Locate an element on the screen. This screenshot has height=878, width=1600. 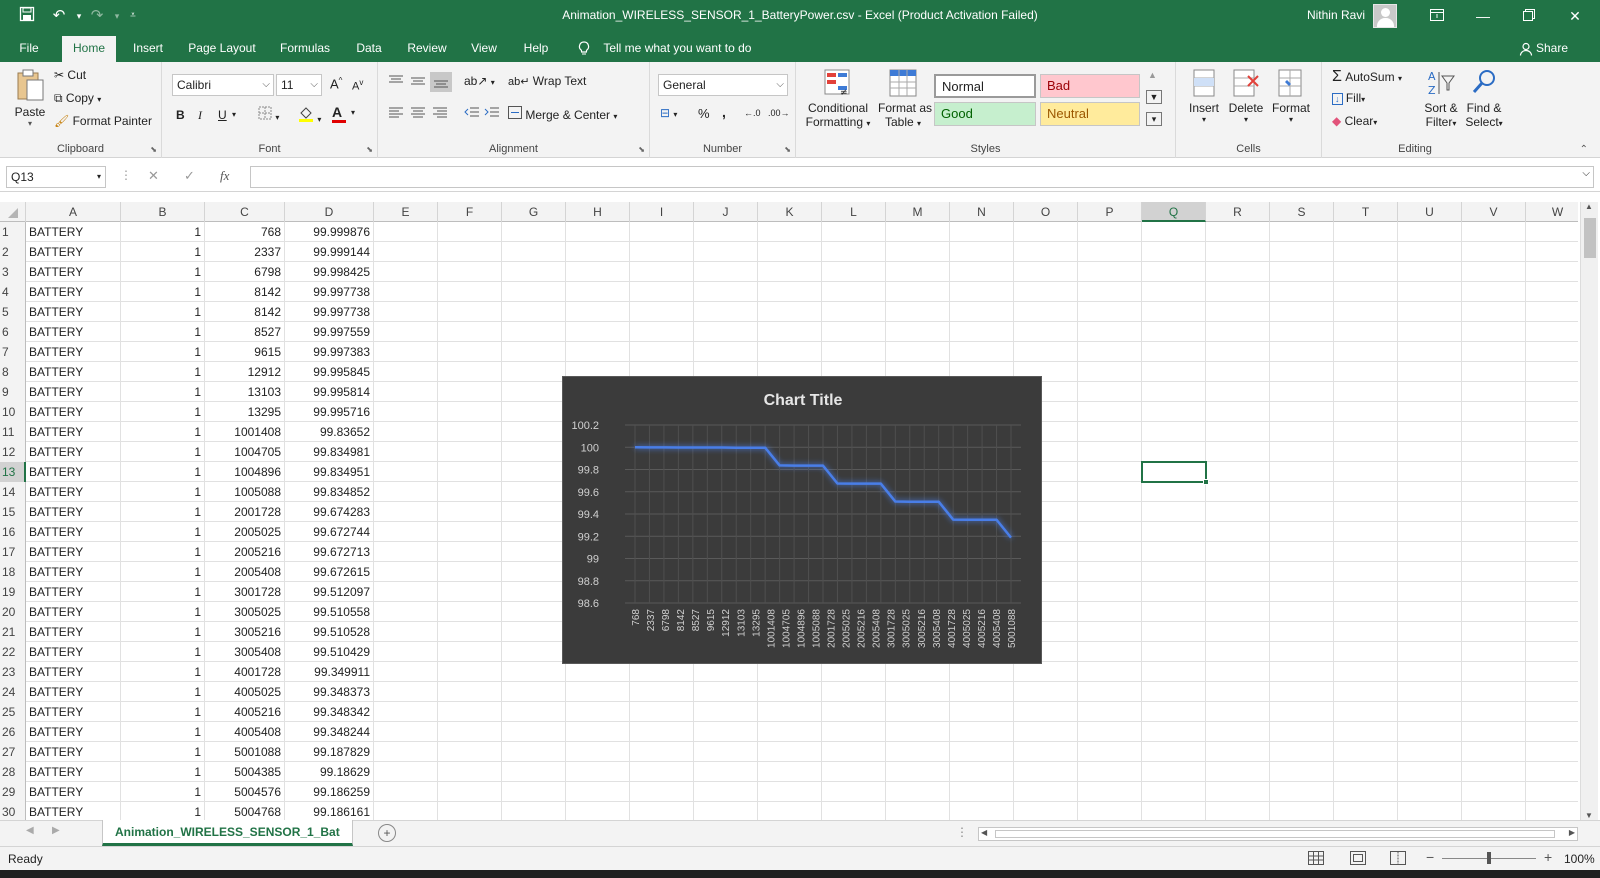
cell-p25 is located at coordinates (1110, 712).